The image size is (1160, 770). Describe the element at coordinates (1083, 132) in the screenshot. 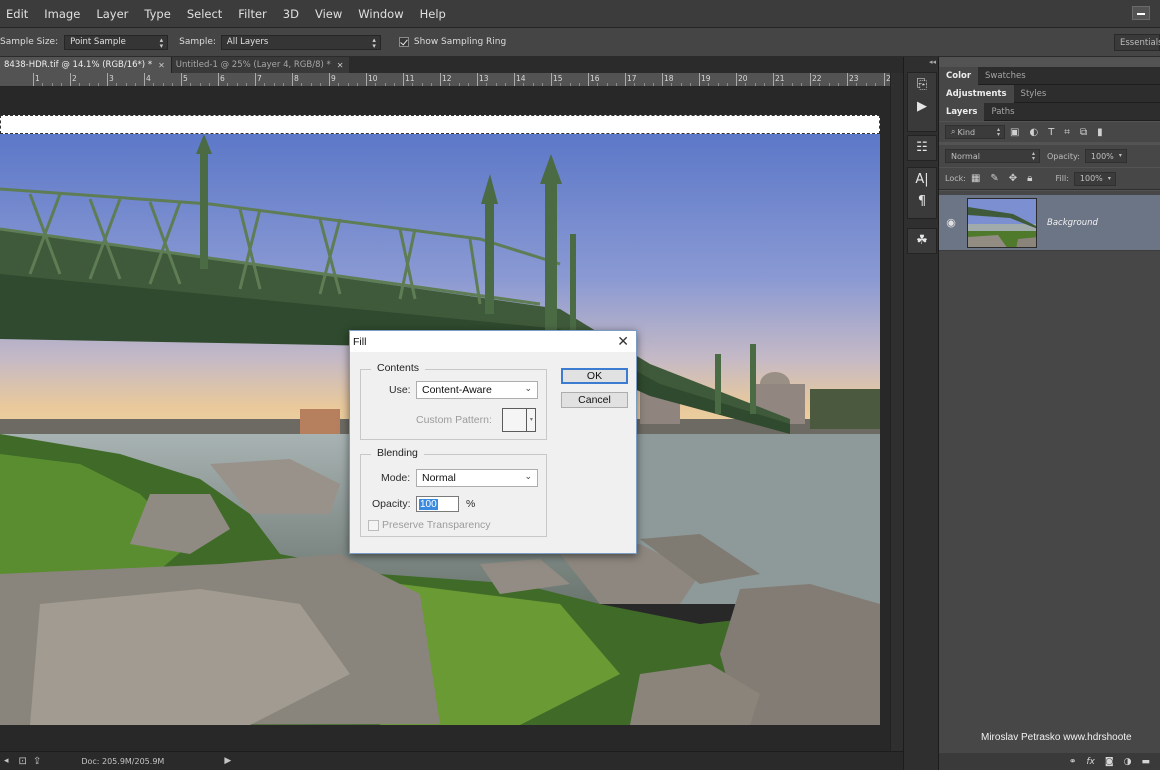

I see `smart-object-filter-icon: ⧉` at that location.